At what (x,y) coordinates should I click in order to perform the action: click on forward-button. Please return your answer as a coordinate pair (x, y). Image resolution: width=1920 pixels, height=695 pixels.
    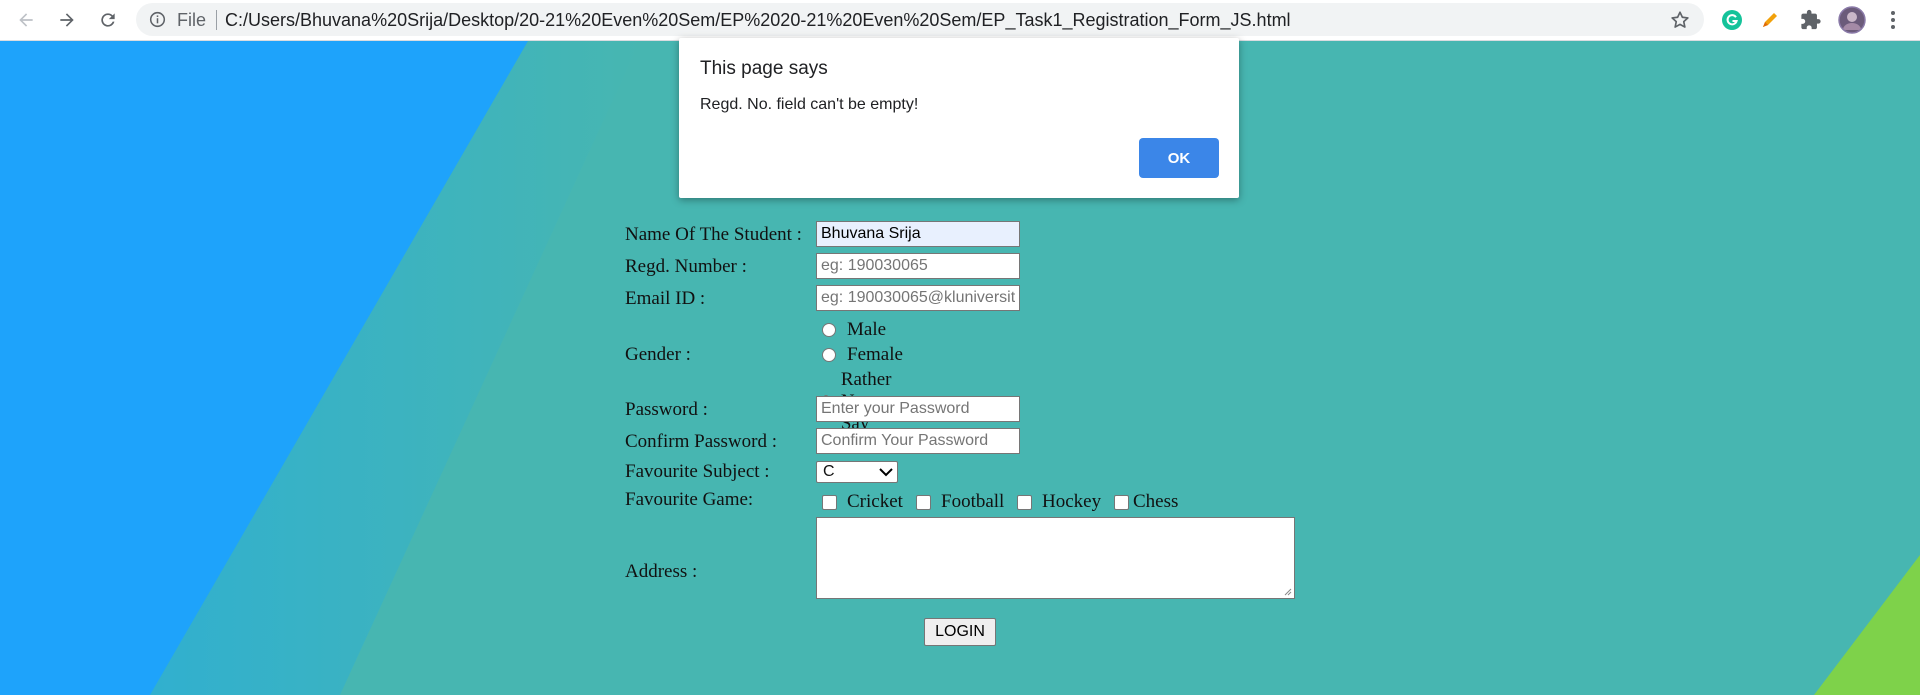
    Looking at the image, I should click on (67, 20).